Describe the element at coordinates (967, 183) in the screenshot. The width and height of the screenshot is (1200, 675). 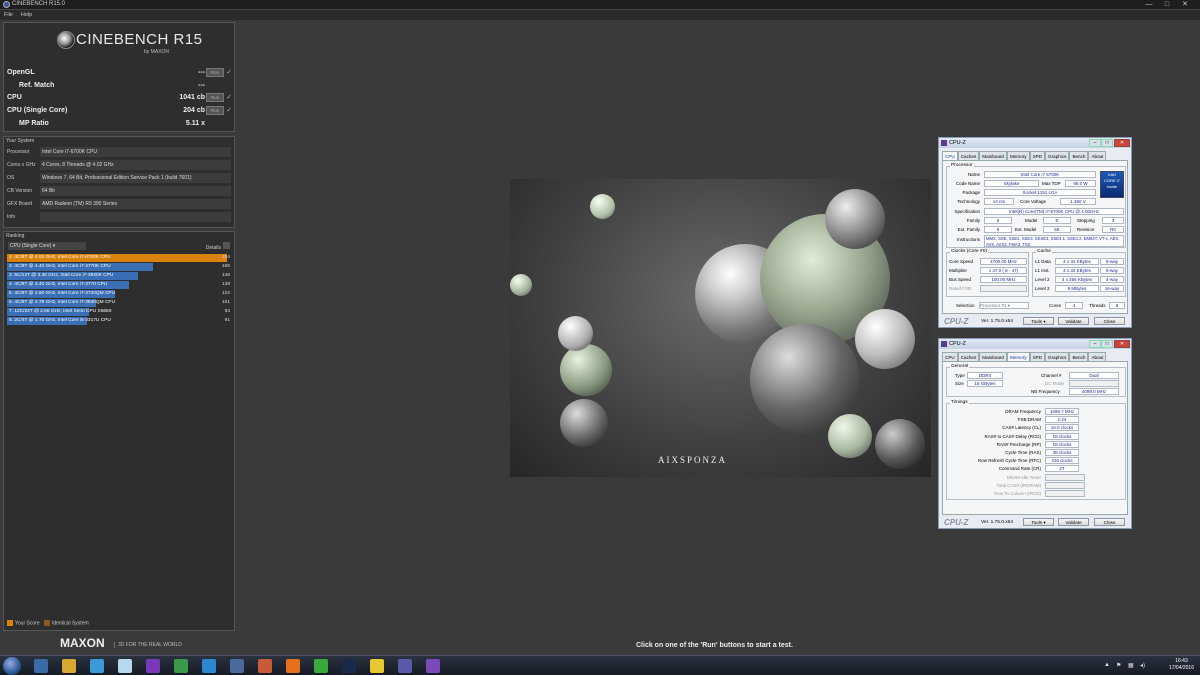
I see `field-label: Code Name` at that location.